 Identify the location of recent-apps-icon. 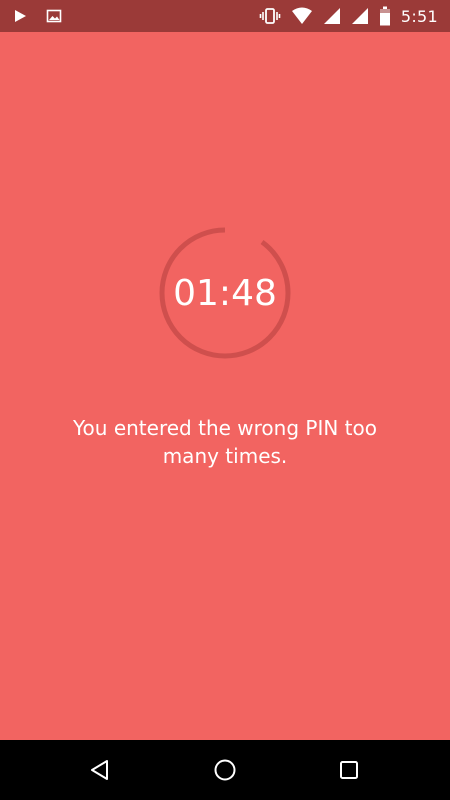
(349, 770).